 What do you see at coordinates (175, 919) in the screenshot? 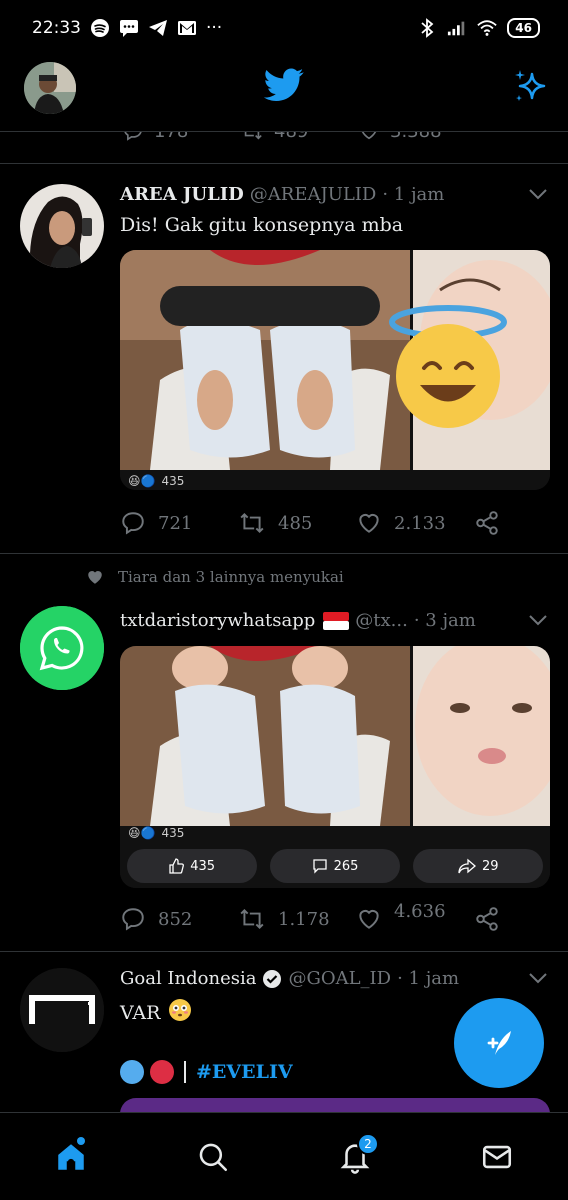
I see `reply-count: 852` at bounding box center [175, 919].